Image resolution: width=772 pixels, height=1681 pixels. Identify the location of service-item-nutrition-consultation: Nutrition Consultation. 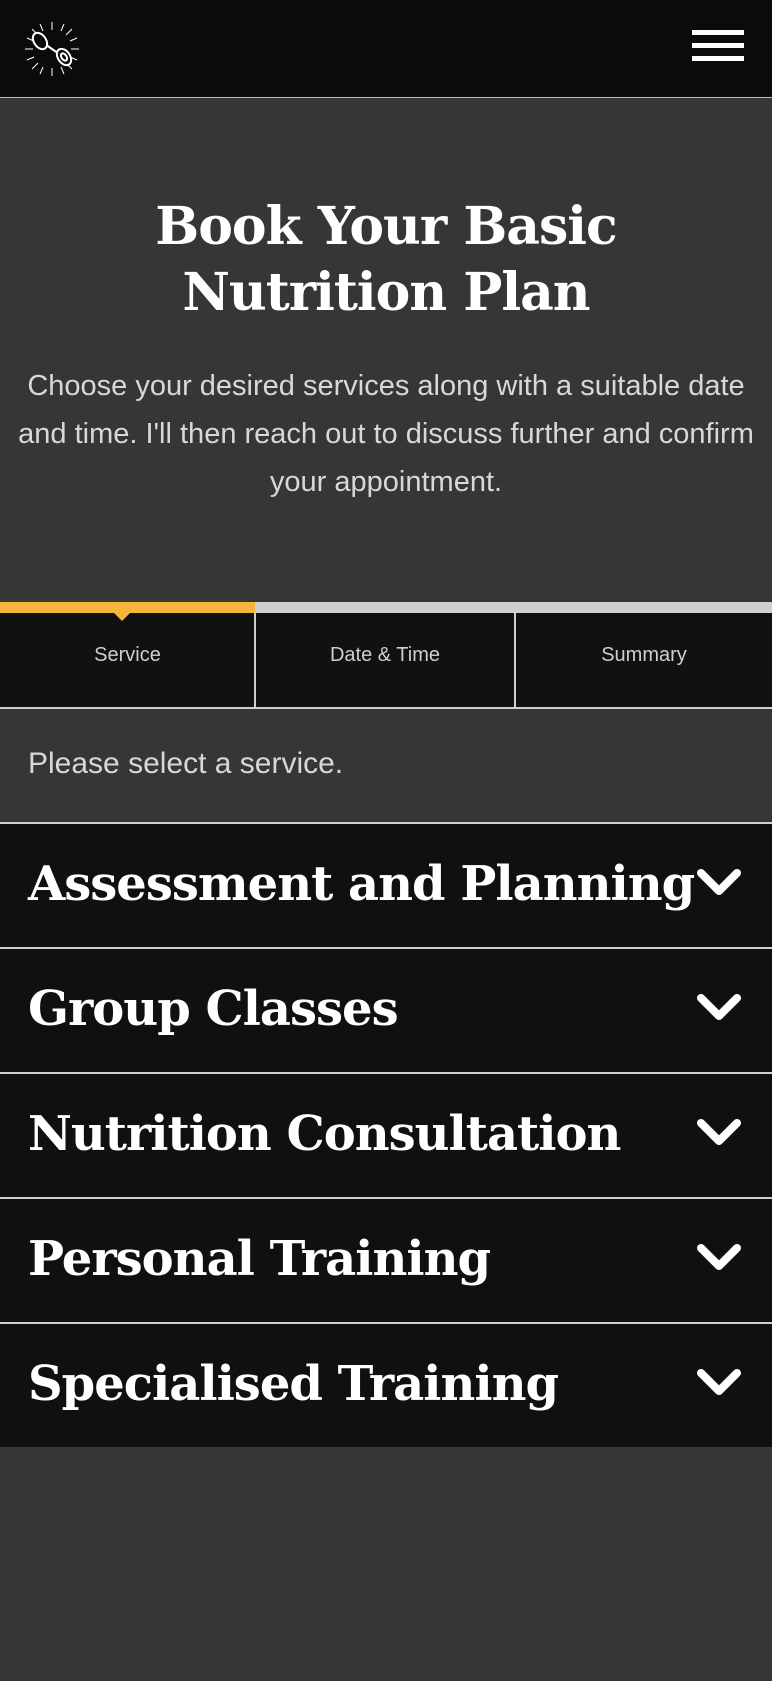
(386, 1136).